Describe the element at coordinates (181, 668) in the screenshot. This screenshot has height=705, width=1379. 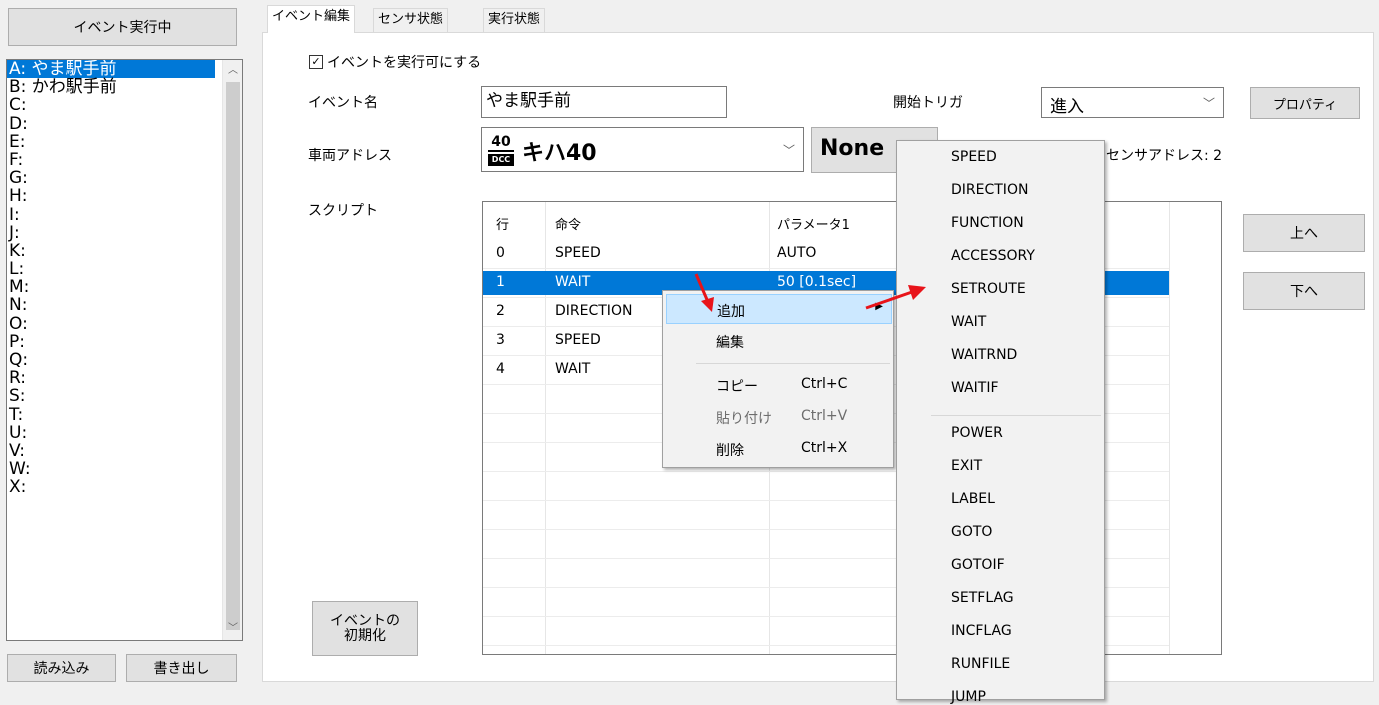
I see `export-button: 書き出し` at that location.